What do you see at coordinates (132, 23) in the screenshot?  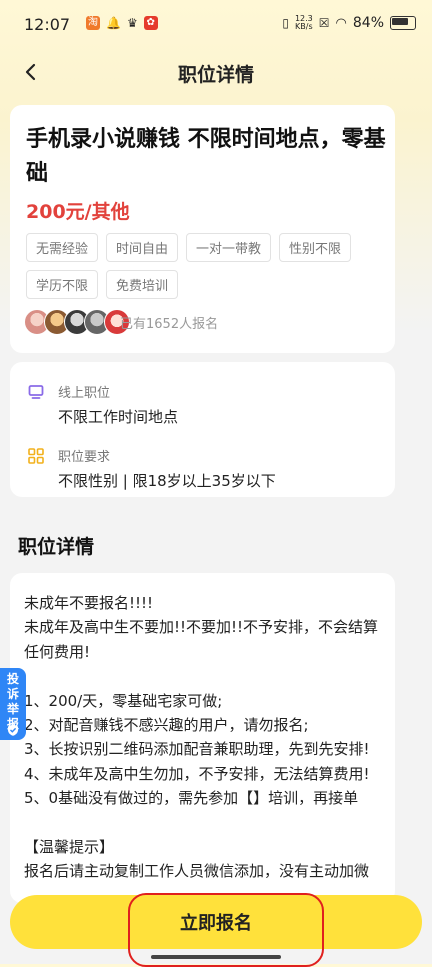 I see `crown-icon: ♛` at bounding box center [132, 23].